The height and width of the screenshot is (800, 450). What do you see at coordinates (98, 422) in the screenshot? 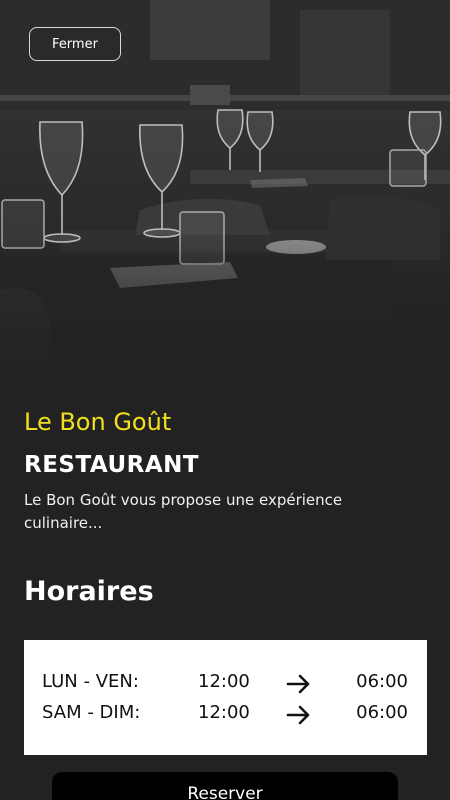
I see `restaurant-name: Le Bon Goût` at bounding box center [98, 422].